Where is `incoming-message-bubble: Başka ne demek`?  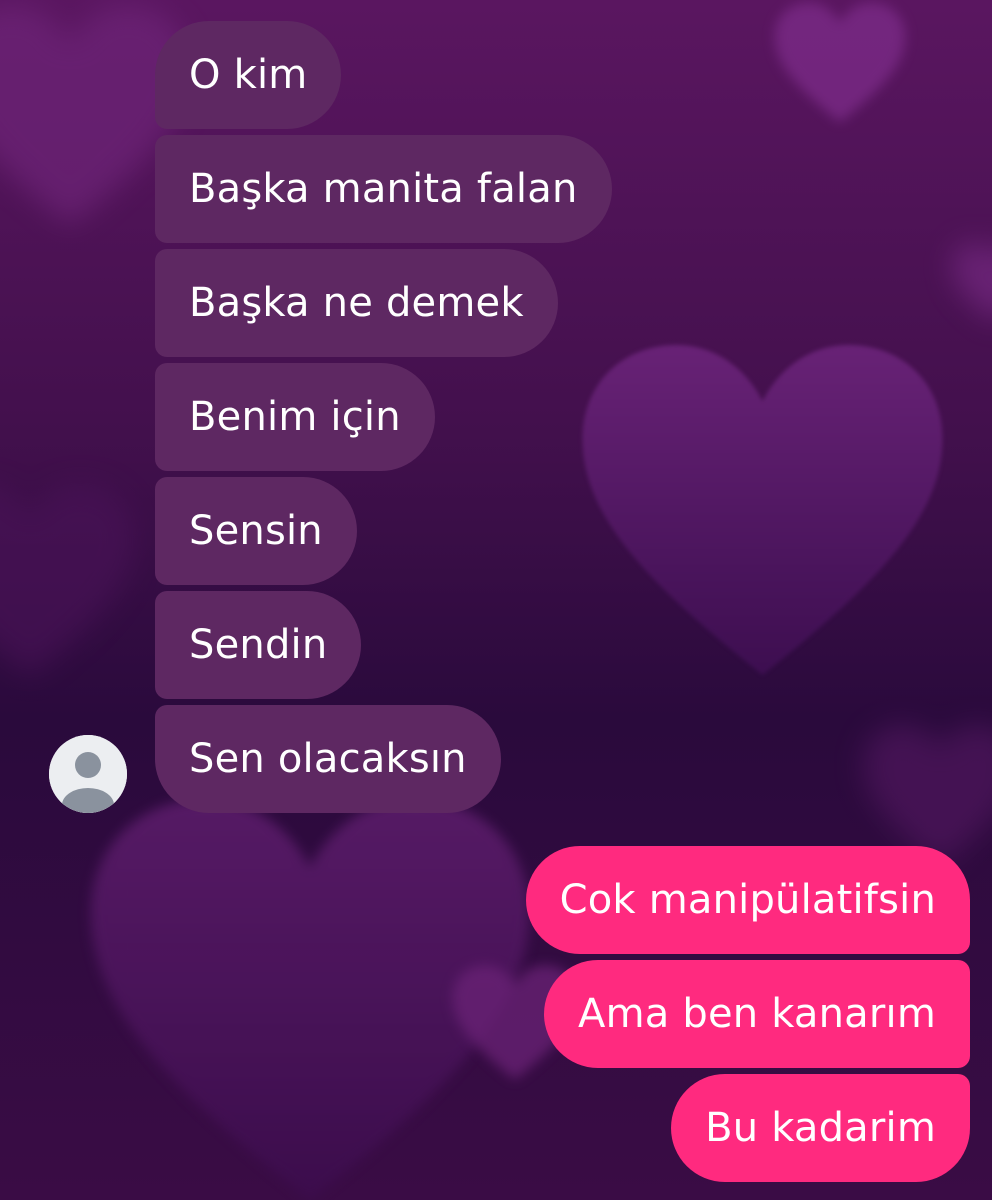 incoming-message-bubble: Başka ne demek is located at coordinates (356, 303).